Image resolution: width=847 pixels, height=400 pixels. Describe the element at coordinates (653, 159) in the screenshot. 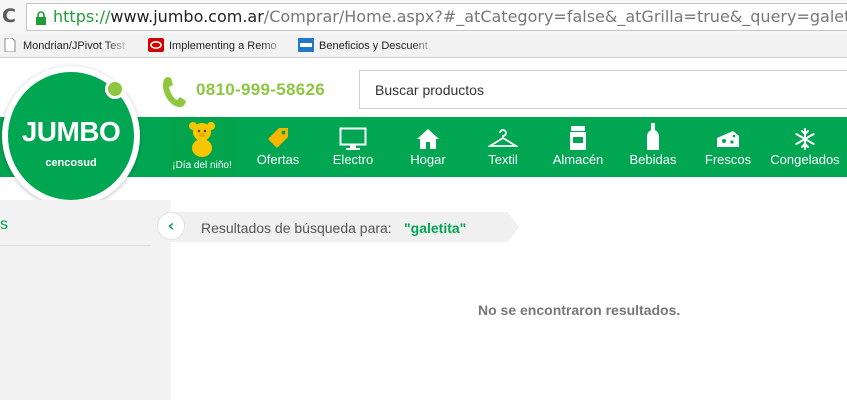

I see `nav-label: Bebidas` at that location.